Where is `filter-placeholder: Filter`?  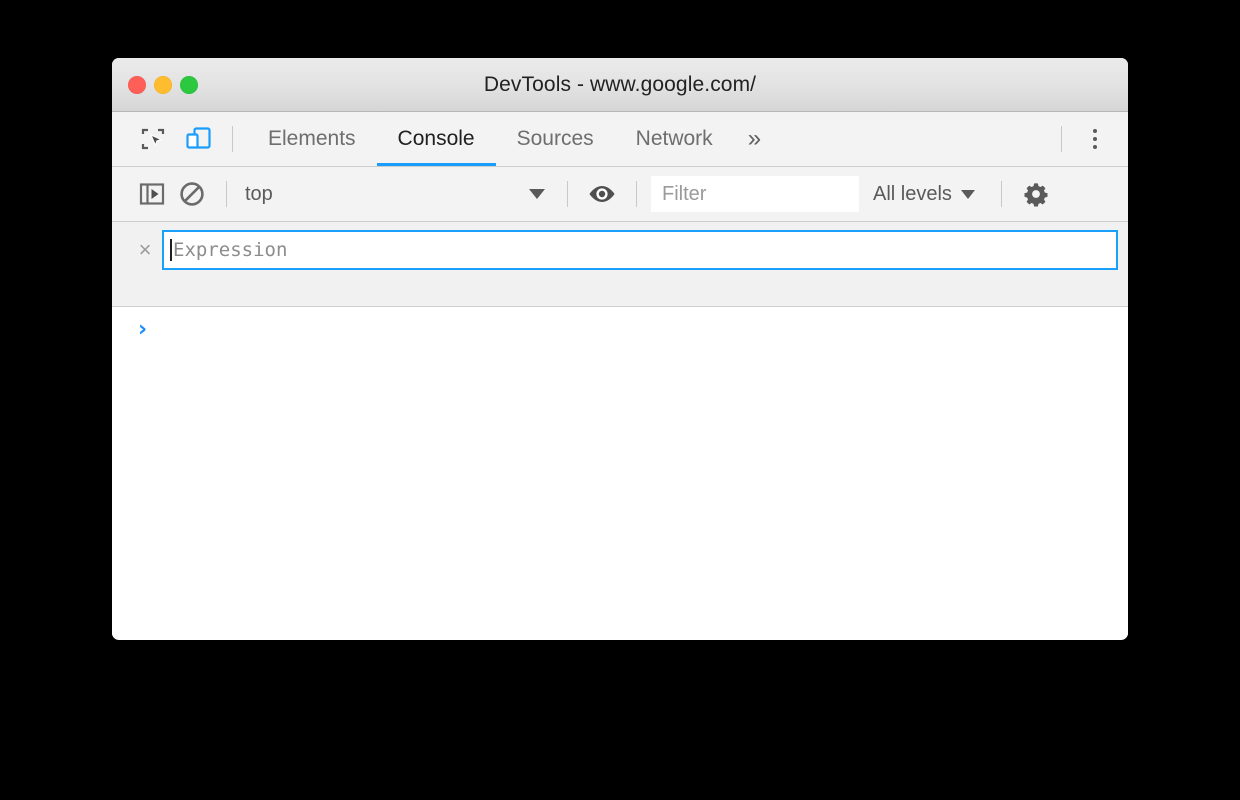
filter-placeholder: Filter is located at coordinates (684, 193).